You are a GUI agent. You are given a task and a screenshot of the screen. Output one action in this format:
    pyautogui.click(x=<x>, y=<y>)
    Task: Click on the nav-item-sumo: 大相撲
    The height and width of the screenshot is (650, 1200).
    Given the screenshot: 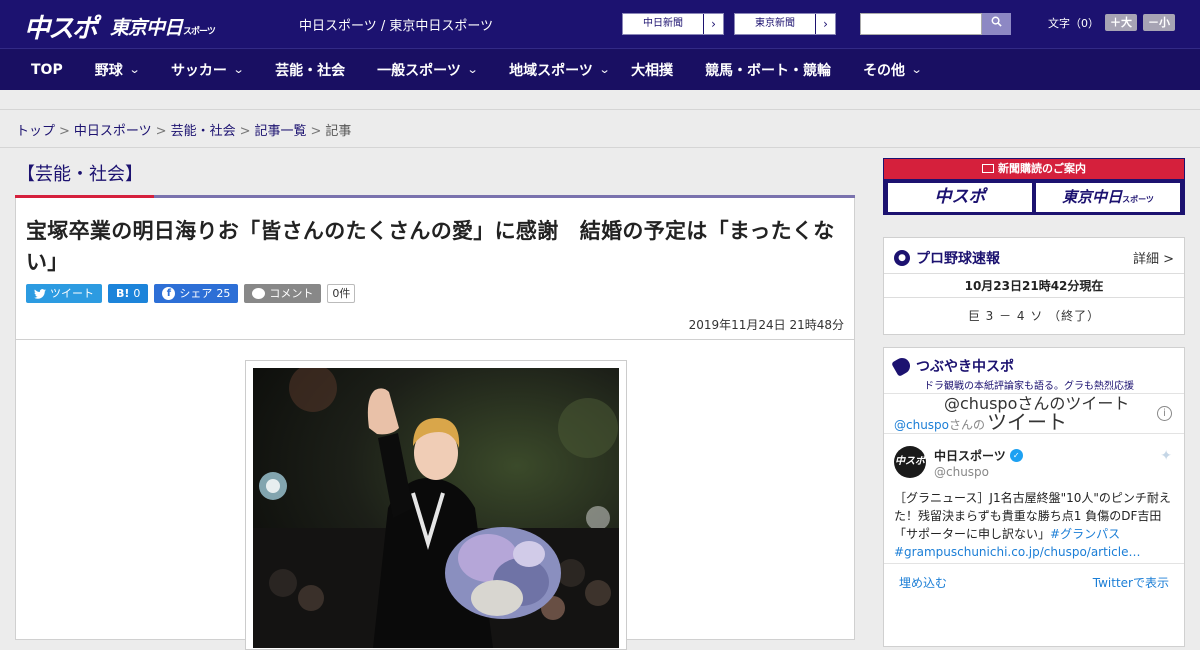 What is the action you would take?
    pyautogui.click(x=652, y=70)
    